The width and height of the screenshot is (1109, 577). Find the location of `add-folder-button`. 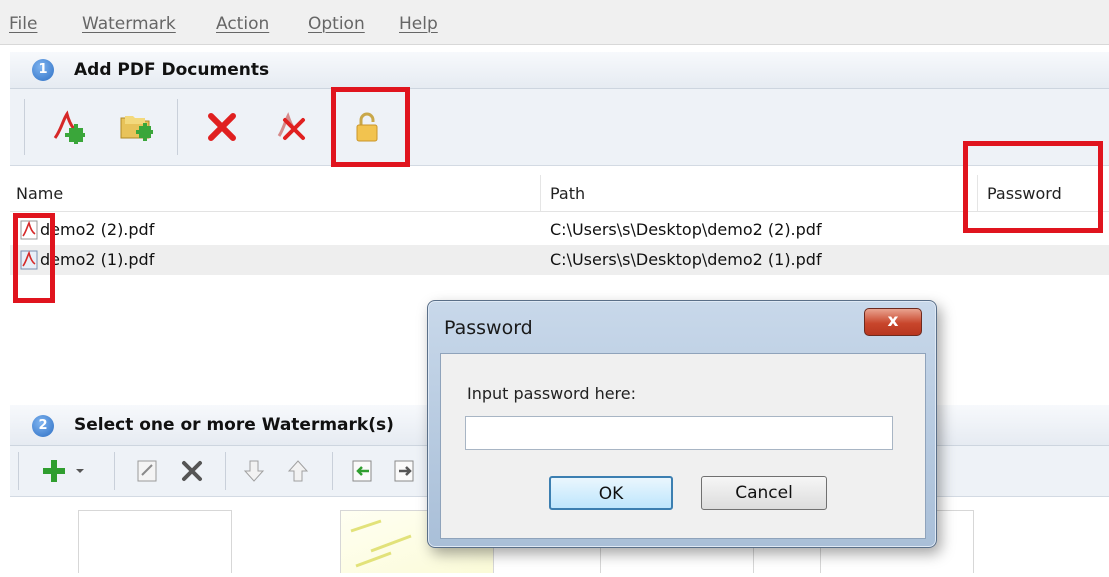

add-folder-button is located at coordinates (136, 127).